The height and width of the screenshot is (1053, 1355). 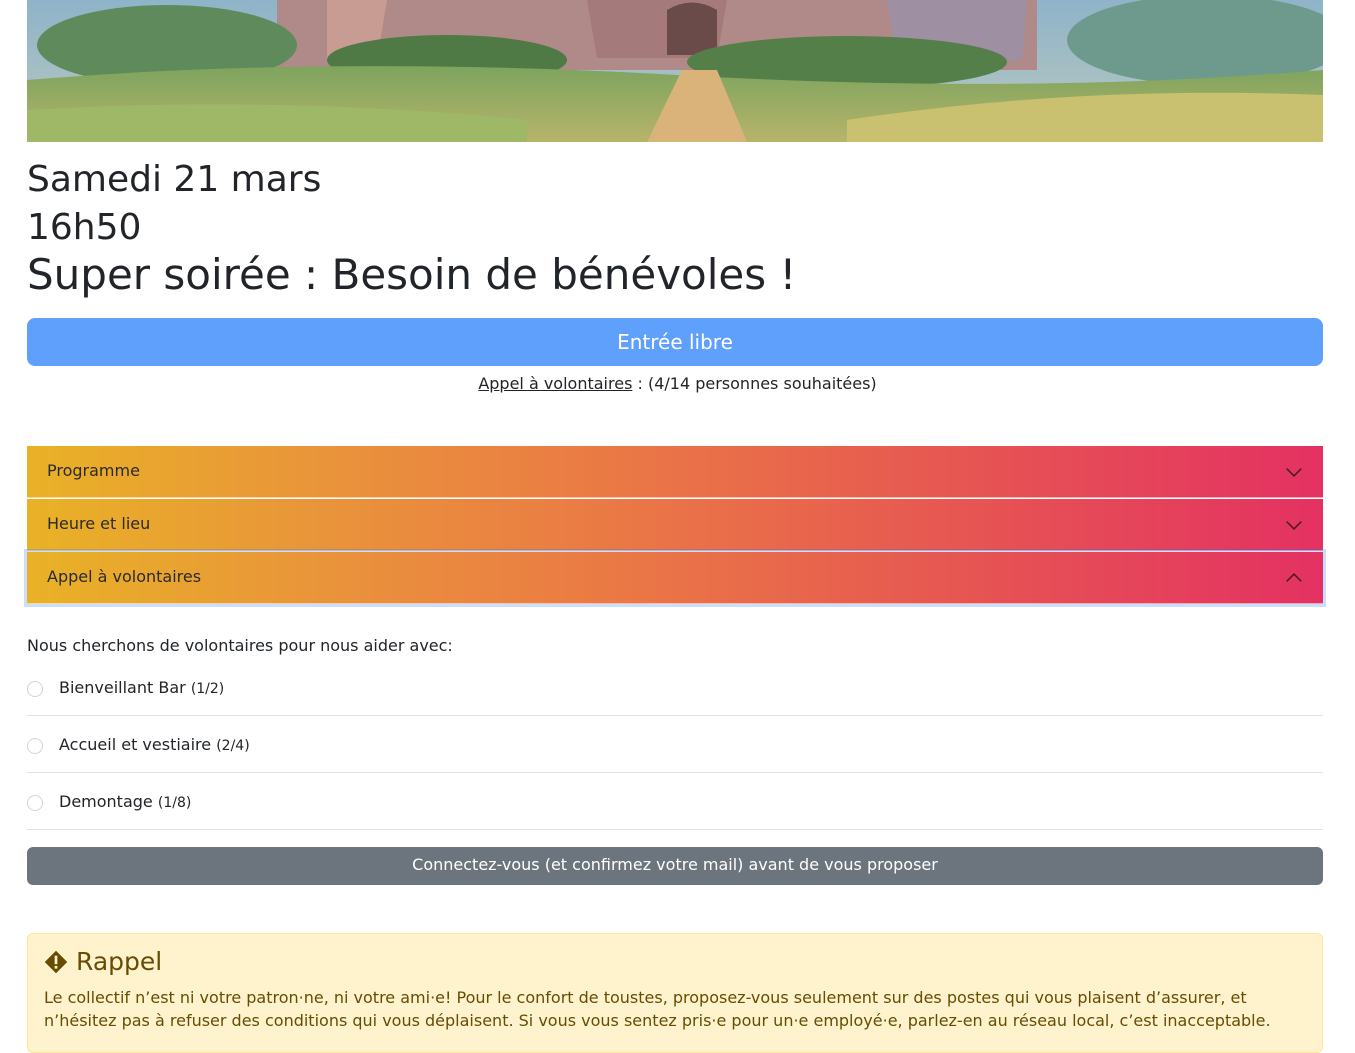 I want to click on role-count: (2/4), so click(x=233, y=746).